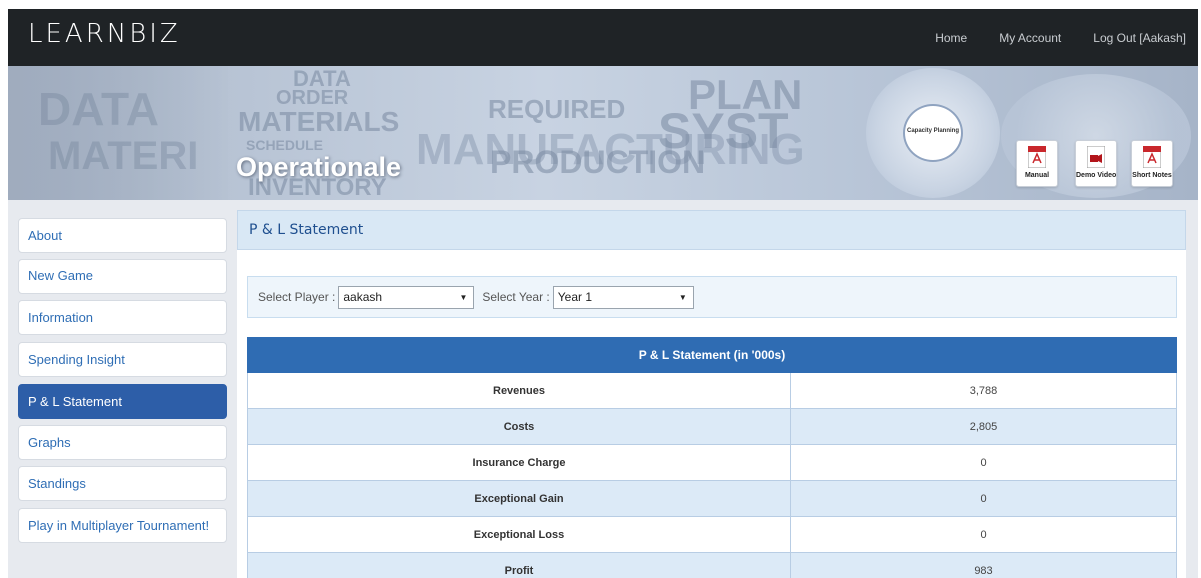  Describe the element at coordinates (122, 276) in the screenshot. I see `sidebar-item-new-game: New Game` at that location.